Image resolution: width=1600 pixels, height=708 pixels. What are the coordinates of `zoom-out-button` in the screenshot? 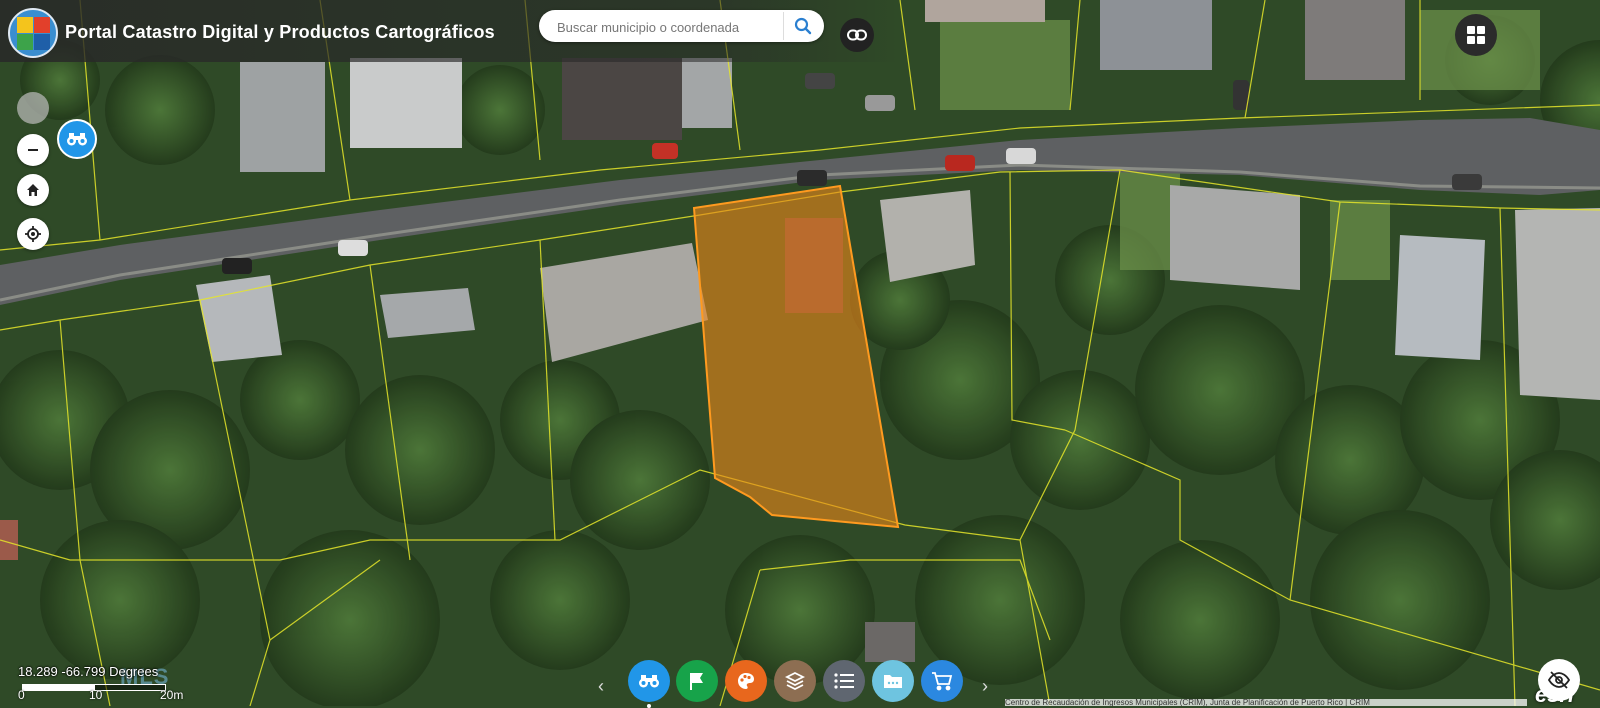 It's located at (33, 150).